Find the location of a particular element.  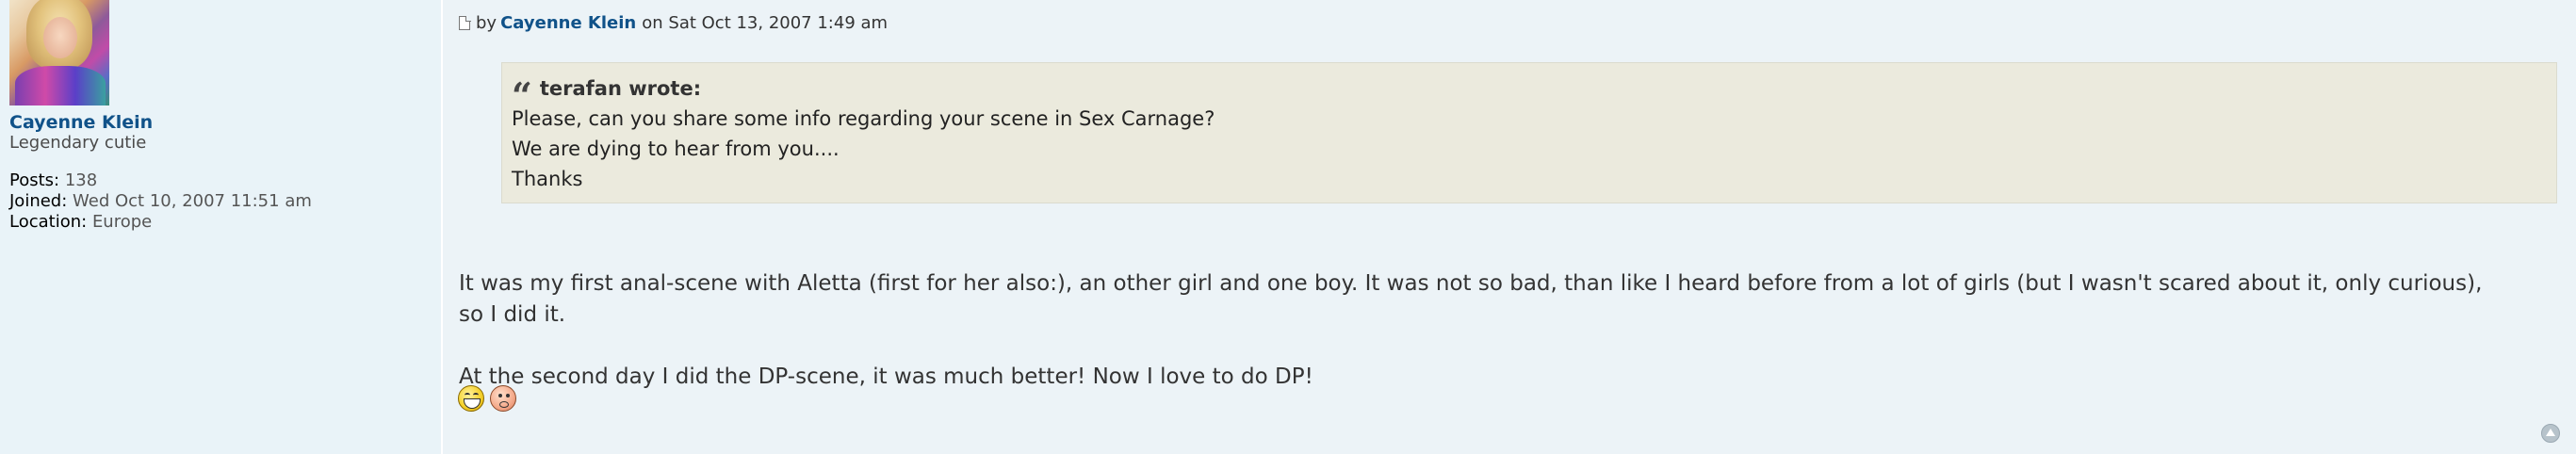

location-value: Europe is located at coordinates (122, 222).